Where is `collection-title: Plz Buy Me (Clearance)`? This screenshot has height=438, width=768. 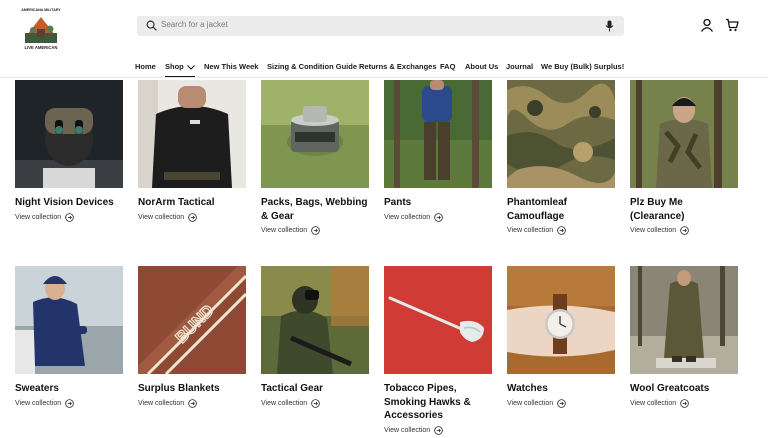
collection-title: Plz Buy Me (Clearance) is located at coordinates (684, 209).